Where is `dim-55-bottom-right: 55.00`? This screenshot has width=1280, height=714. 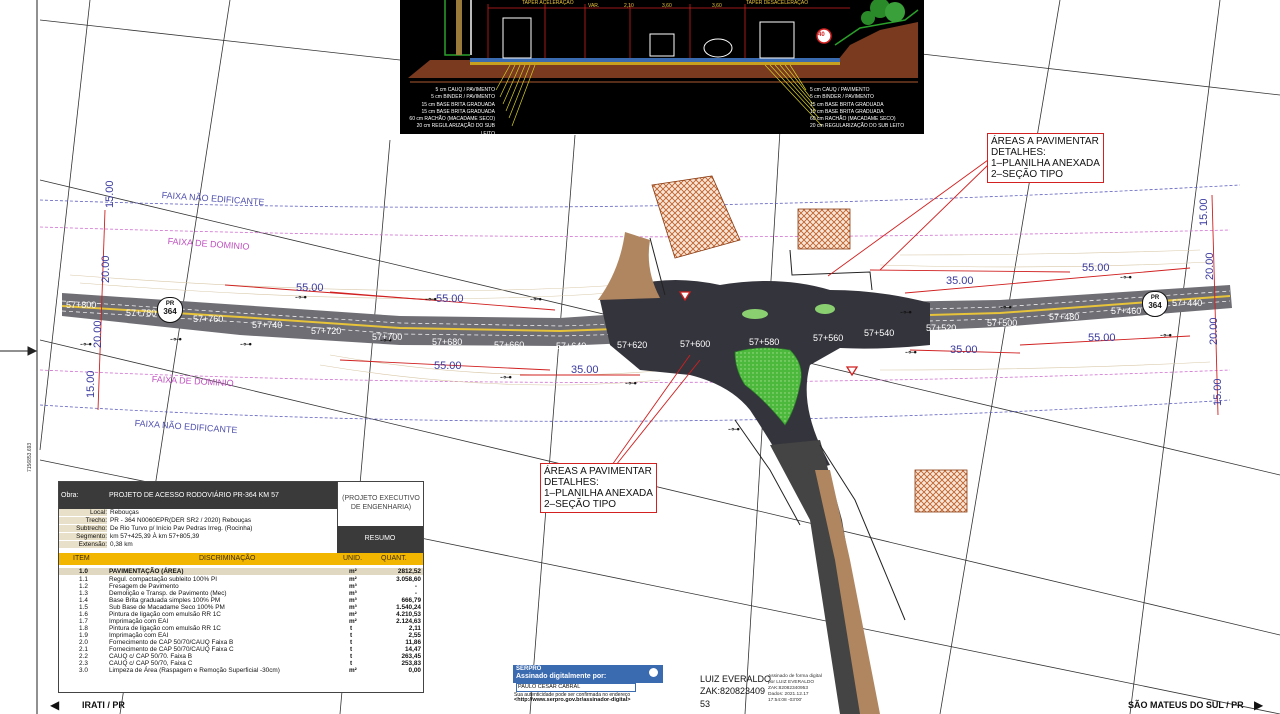 dim-55-bottom-right: 55.00 is located at coordinates (1102, 338).